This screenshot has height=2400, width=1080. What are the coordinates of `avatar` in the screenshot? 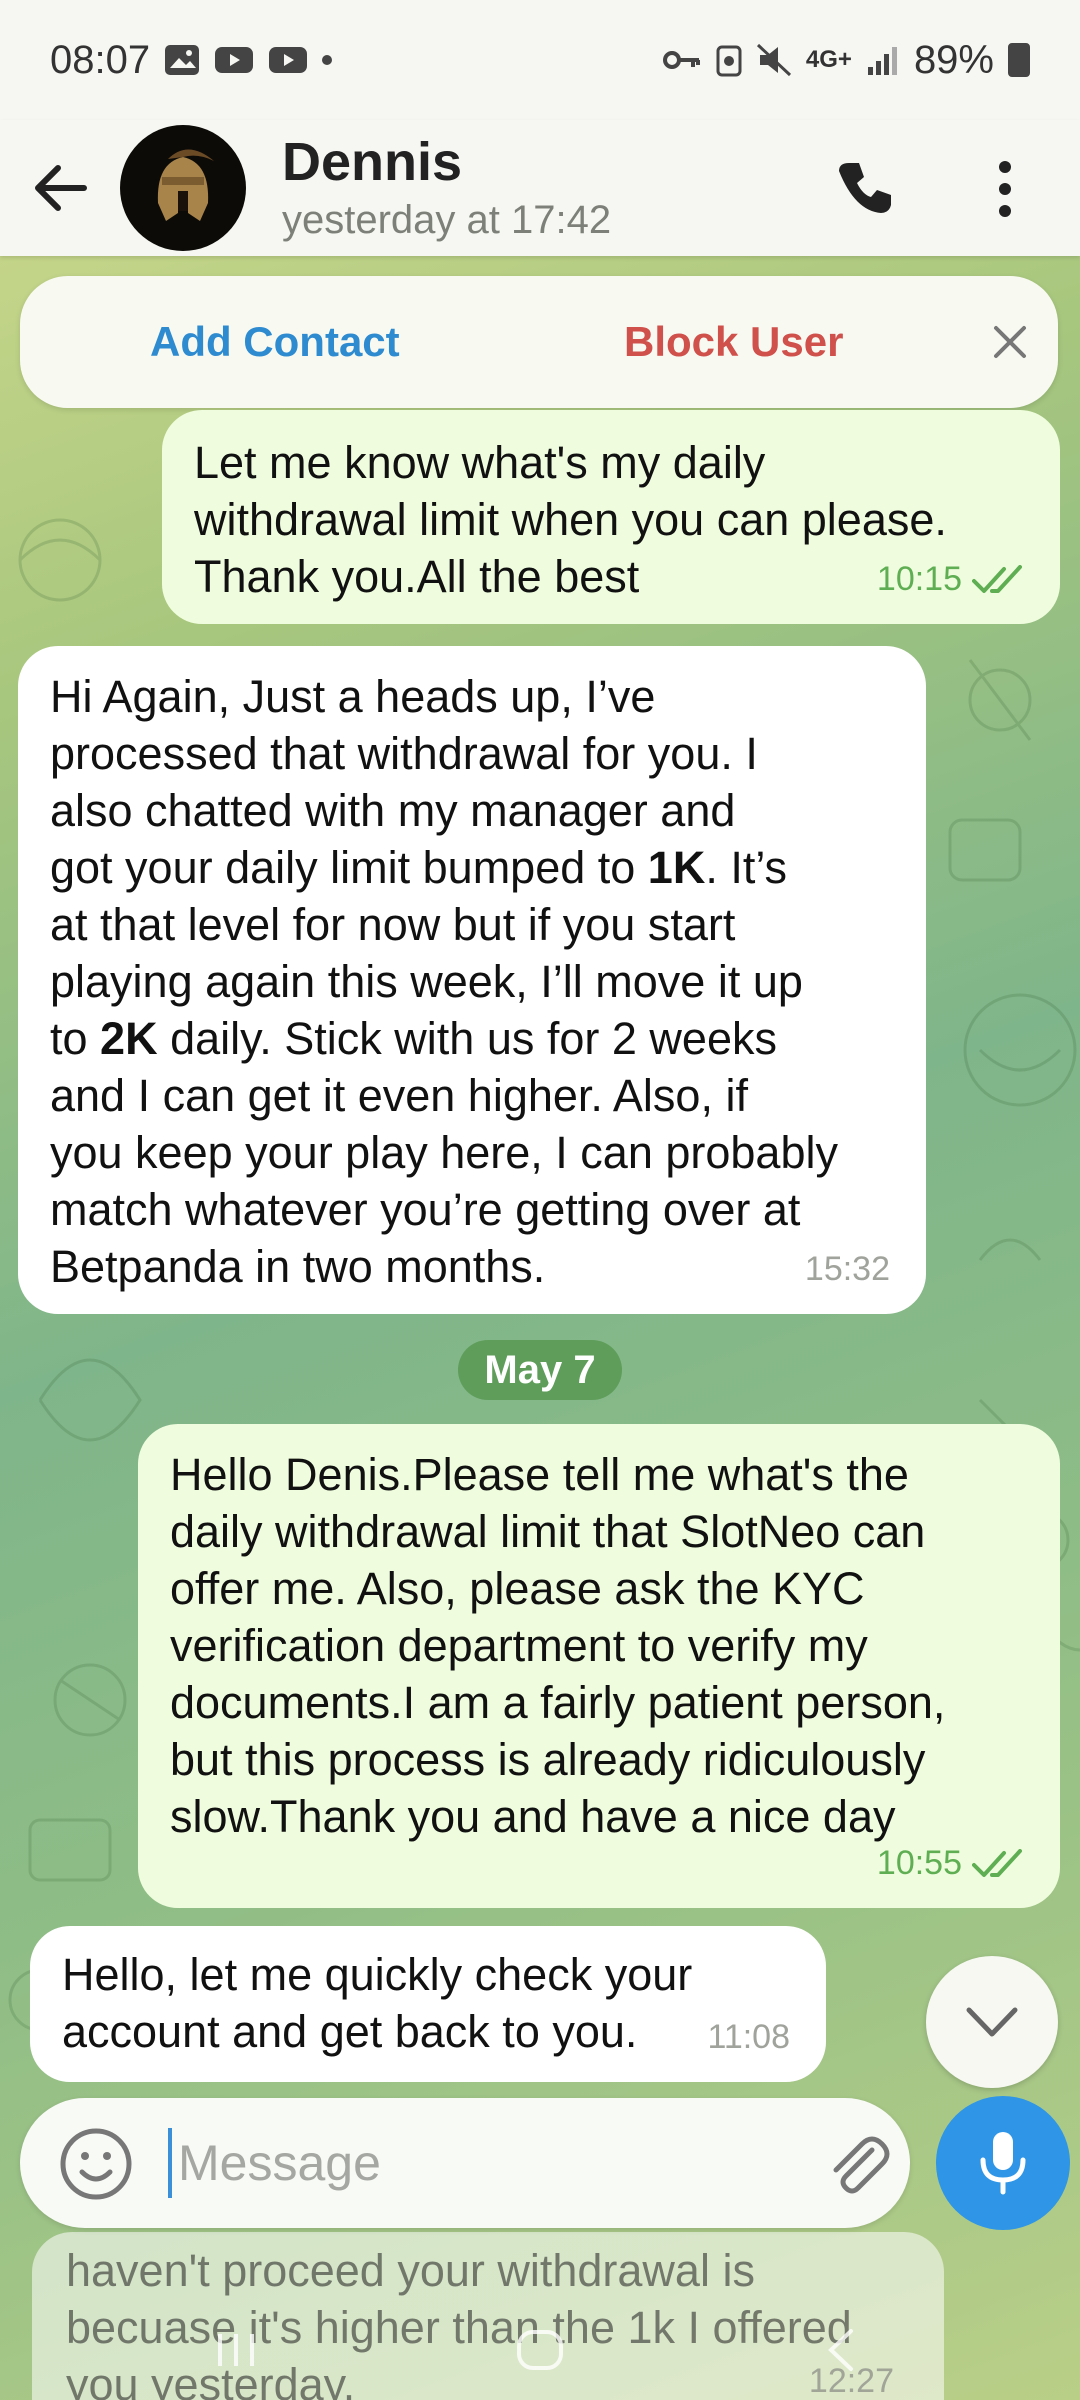 It's located at (183, 188).